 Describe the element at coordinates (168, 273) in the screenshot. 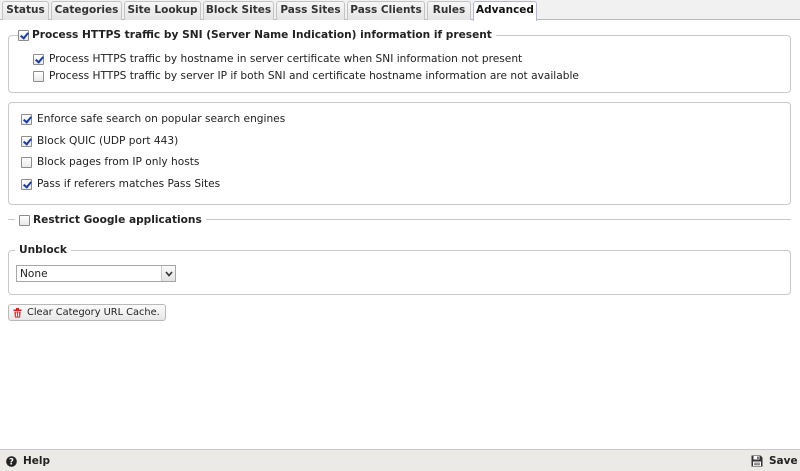

I see `chevron-down-icon` at that location.